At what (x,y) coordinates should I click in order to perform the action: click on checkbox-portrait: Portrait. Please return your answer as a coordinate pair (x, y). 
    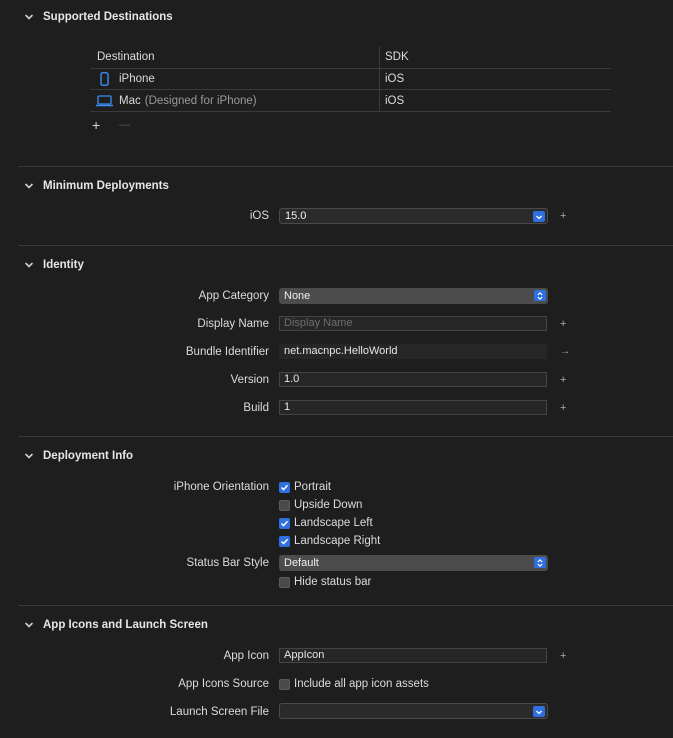
    Looking at the image, I should click on (305, 487).